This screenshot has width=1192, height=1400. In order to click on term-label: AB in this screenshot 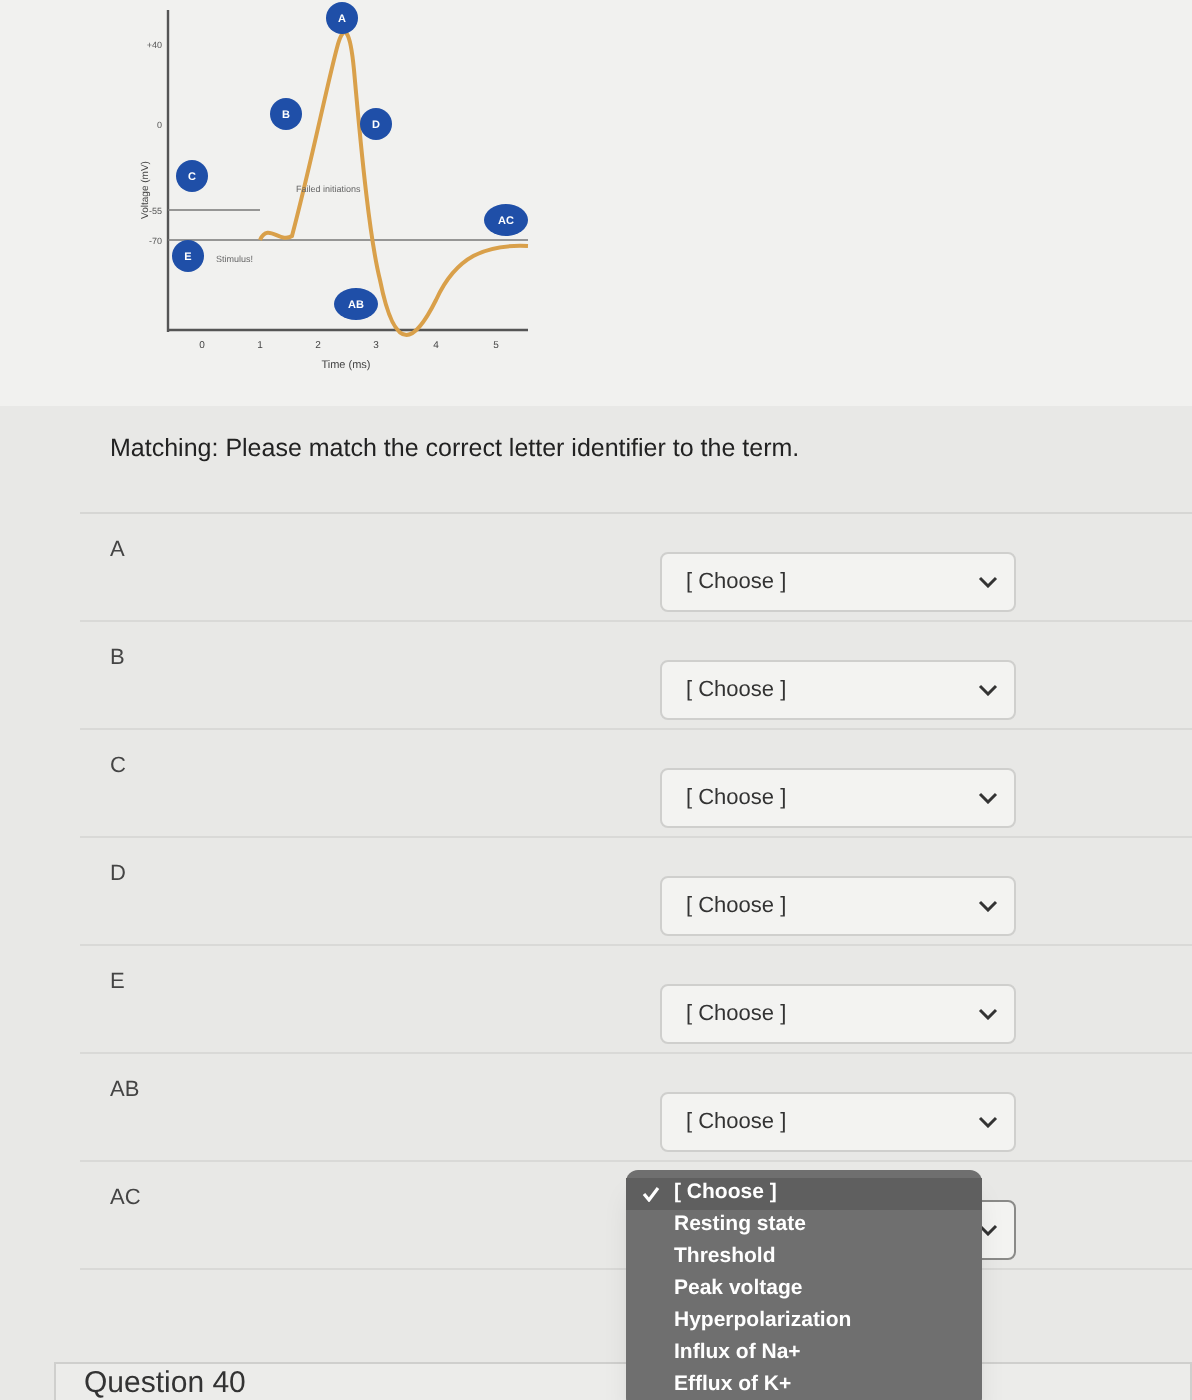, I will do `click(125, 1090)`.